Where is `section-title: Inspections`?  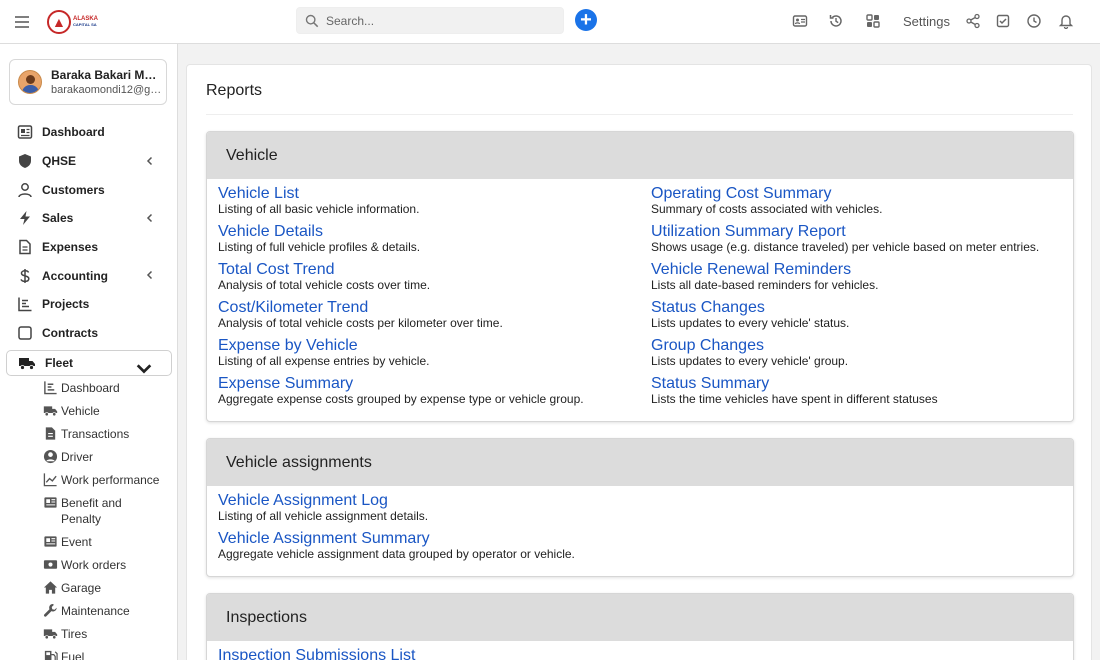
section-title: Inspections is located at coordinates (640, 617).